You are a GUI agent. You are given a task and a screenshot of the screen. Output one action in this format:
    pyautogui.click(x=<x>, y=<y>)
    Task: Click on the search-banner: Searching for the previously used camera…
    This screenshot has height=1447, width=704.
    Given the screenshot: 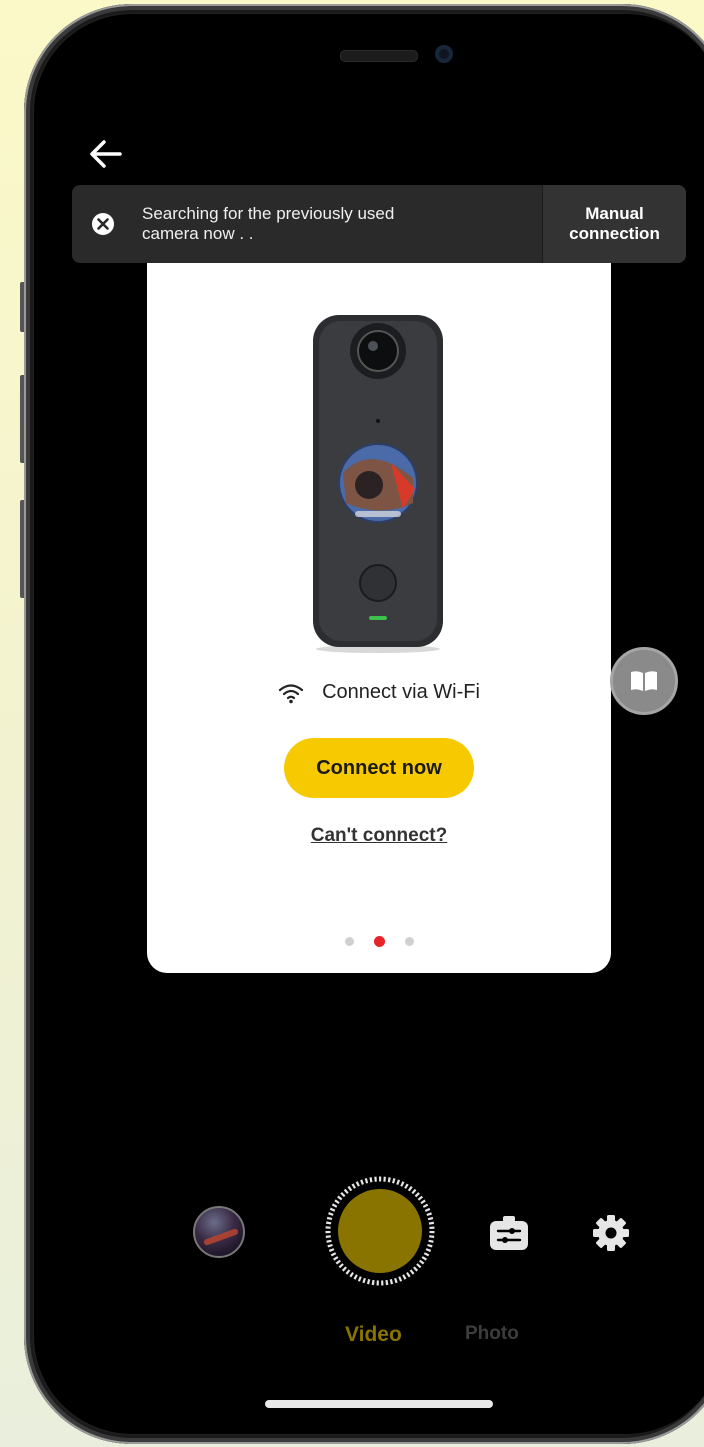 What is the action you would take?
    pyautogui.click(x=379, y=224)
    